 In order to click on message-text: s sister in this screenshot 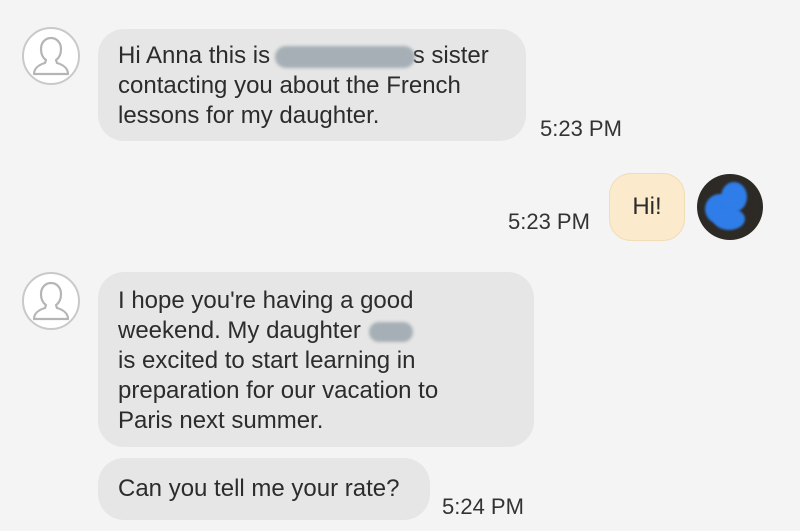, I will do `click(450, 55)`.